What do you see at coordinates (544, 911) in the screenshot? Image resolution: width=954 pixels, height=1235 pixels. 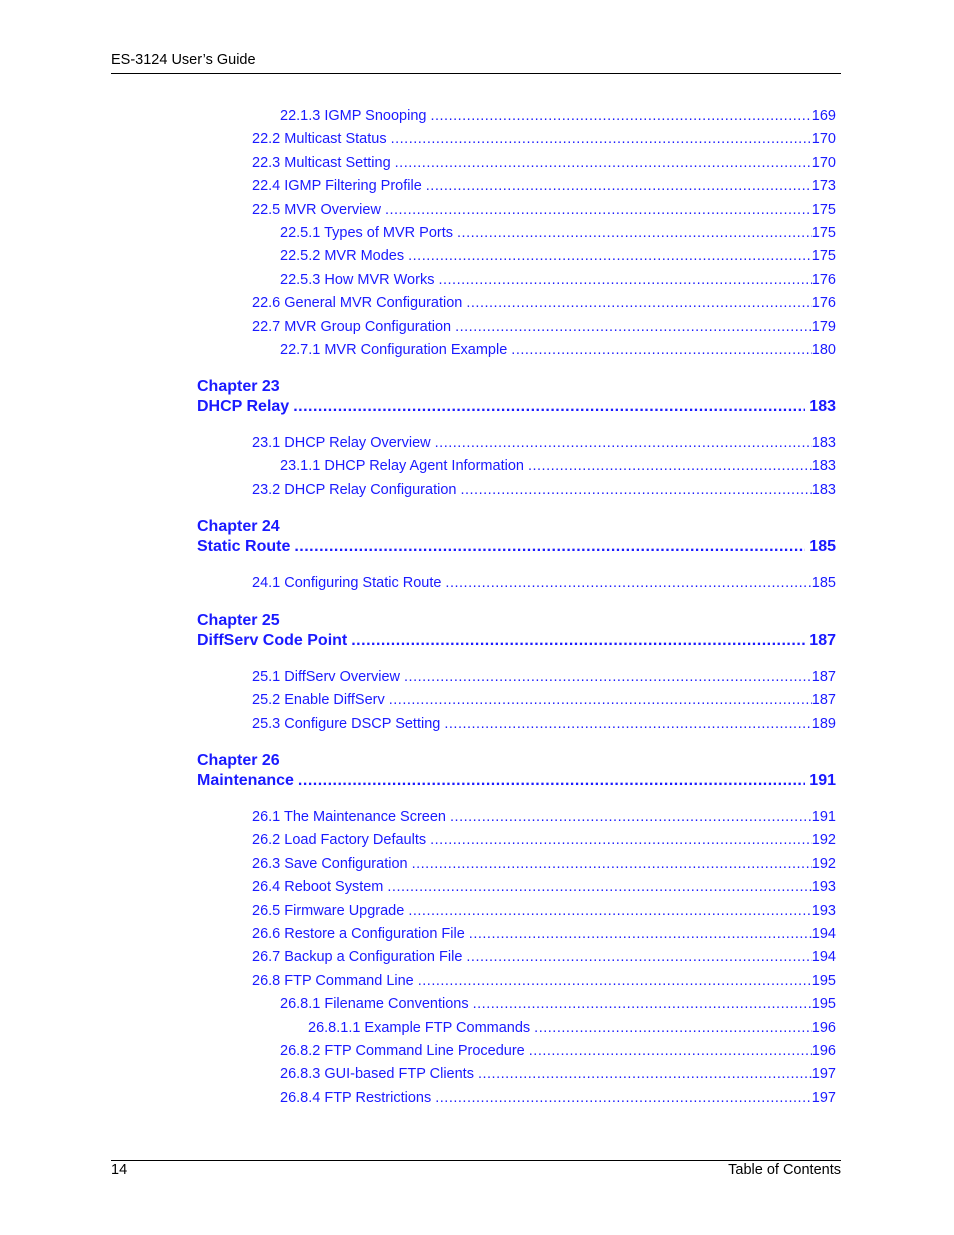 I see `toc-entry: 26.5 Firmware Upgrade 193` at bounding box center [544, 911].